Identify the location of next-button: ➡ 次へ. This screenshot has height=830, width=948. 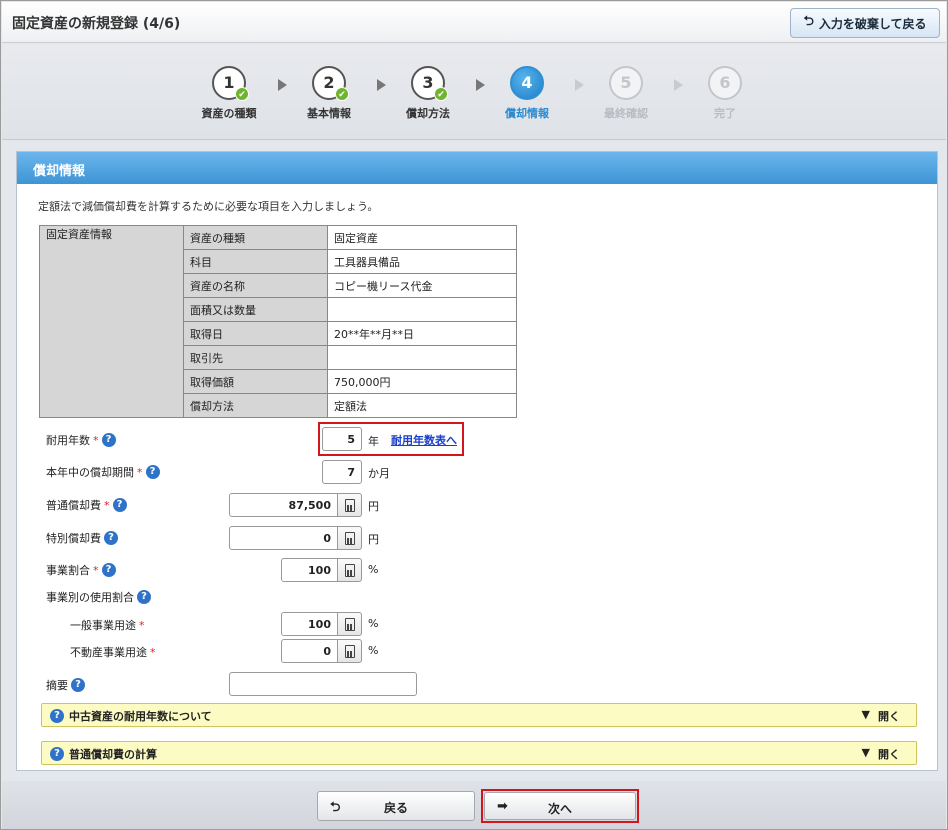
(560, 806).